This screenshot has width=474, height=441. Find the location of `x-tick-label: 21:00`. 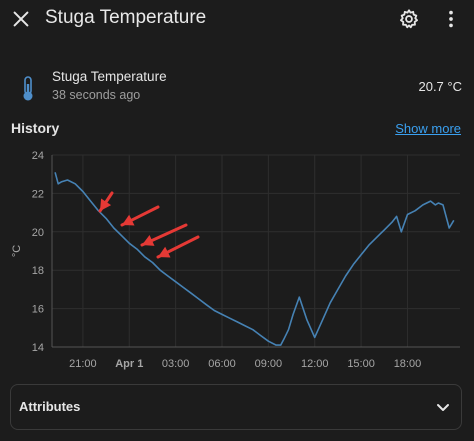

x-tick-label: 21:00 is located at coordinates (83, 364).